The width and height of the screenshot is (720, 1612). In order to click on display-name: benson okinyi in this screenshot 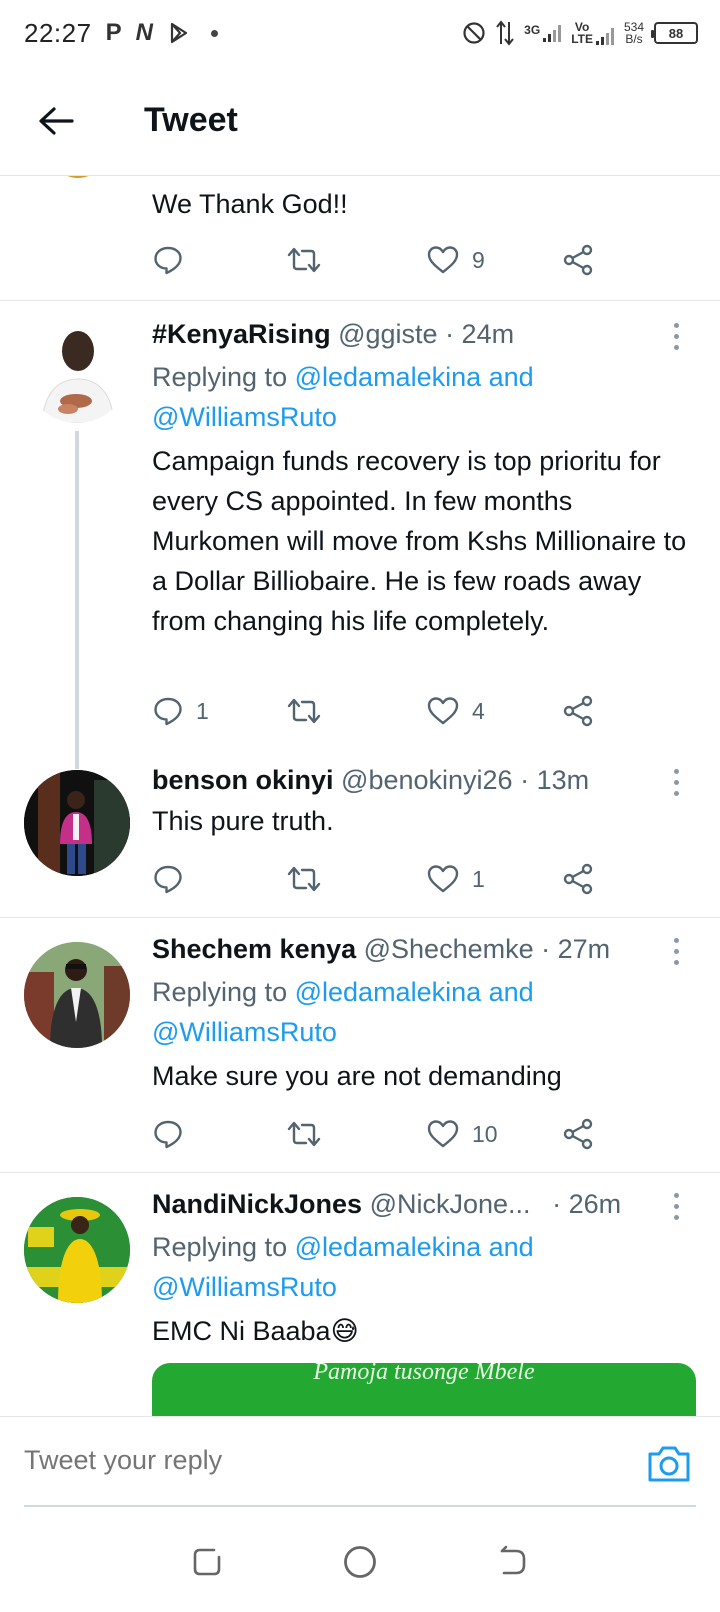, I will do `click(243, 780)`.